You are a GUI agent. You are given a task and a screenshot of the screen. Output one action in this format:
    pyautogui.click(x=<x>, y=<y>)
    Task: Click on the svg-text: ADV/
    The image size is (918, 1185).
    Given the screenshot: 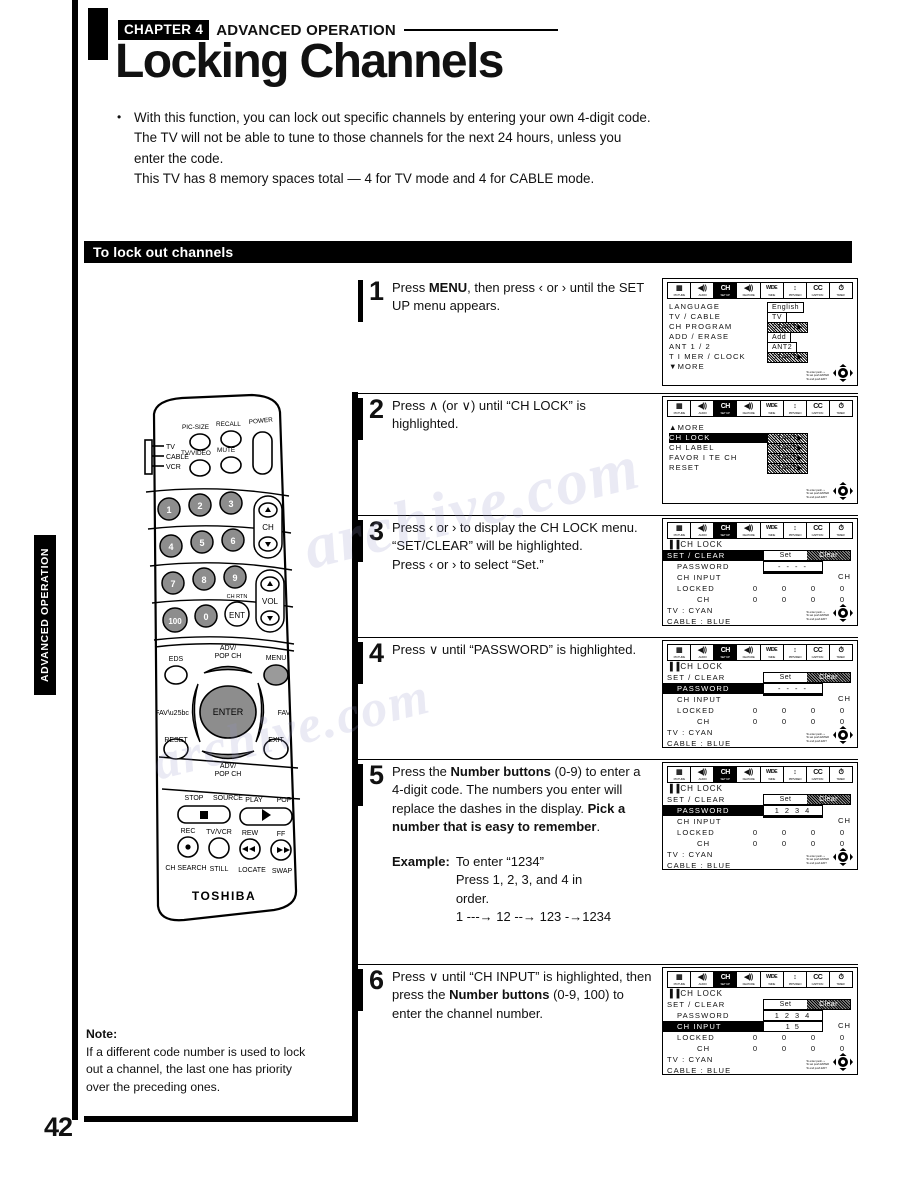 What is the action you would take?
    pyautogui.click(x=228, y=766)
    